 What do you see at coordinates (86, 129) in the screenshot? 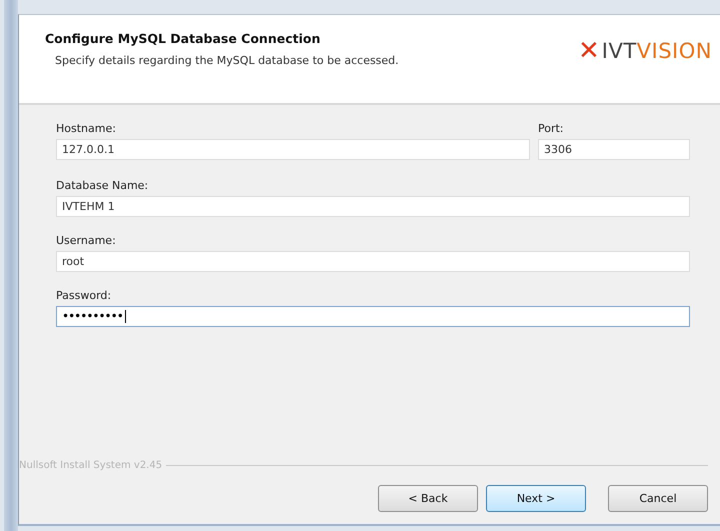
I see `field-label: Hostname:` at bounding box center [86, 129].